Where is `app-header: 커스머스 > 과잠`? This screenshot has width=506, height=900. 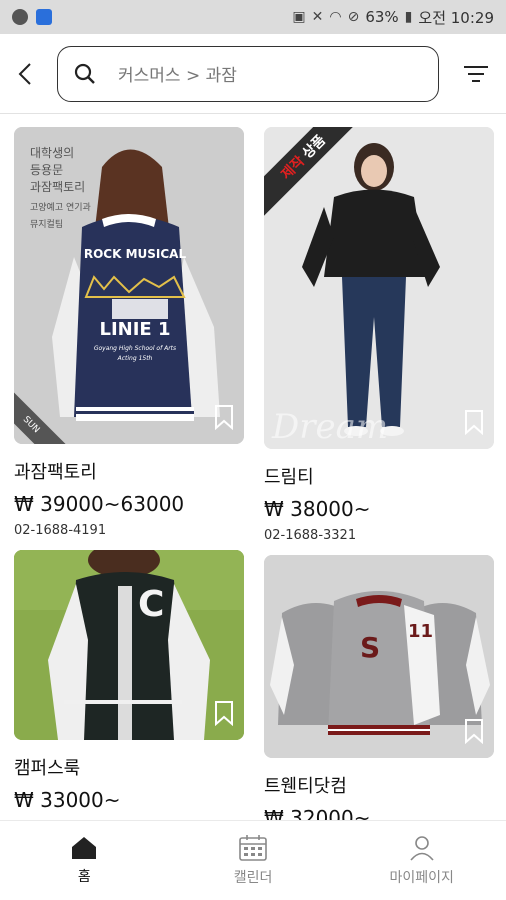
app-header: 커스머스 > 과잠 is located at coordinates (253, 74).